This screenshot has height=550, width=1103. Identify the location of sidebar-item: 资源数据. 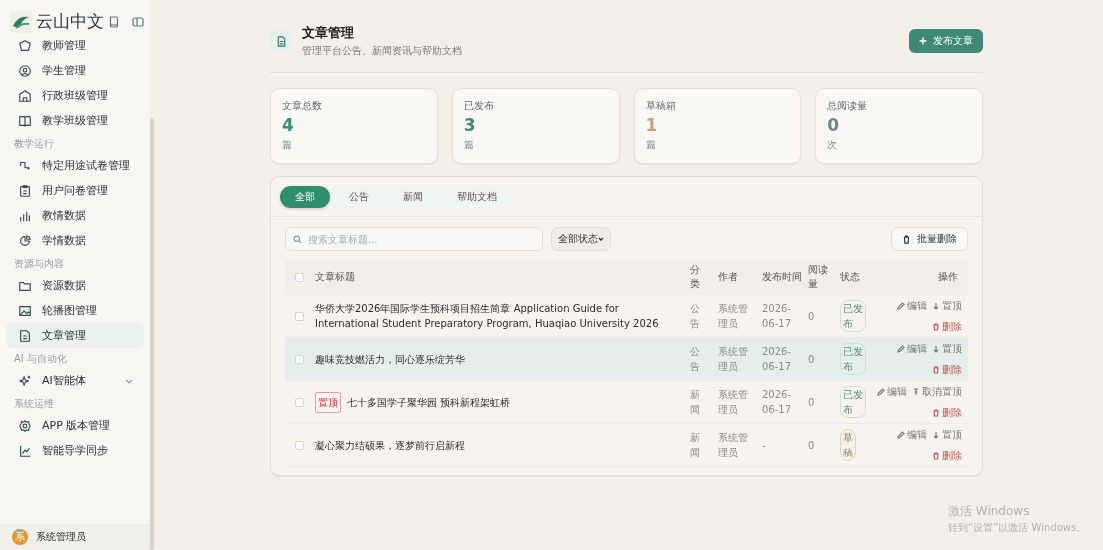
(75, 285).